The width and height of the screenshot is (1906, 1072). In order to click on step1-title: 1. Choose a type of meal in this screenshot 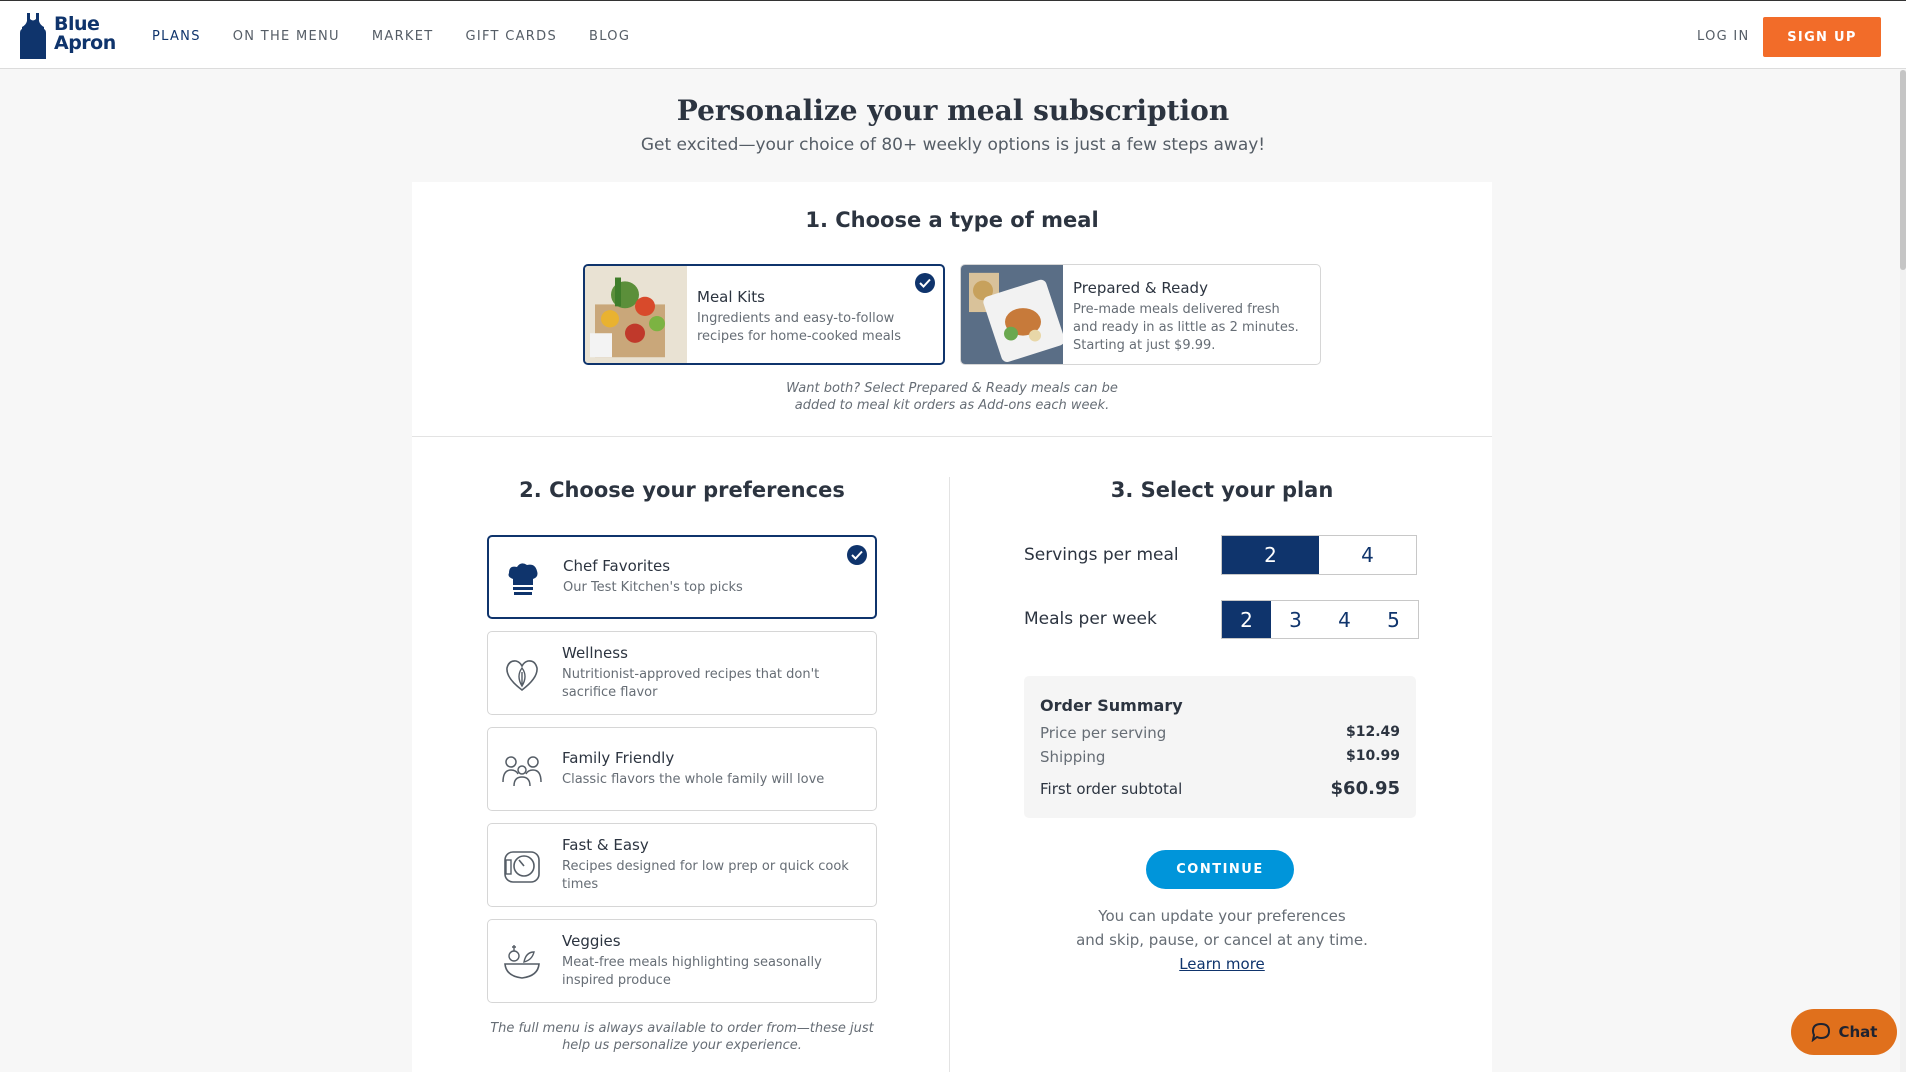, I will do `click(952, 220)`.